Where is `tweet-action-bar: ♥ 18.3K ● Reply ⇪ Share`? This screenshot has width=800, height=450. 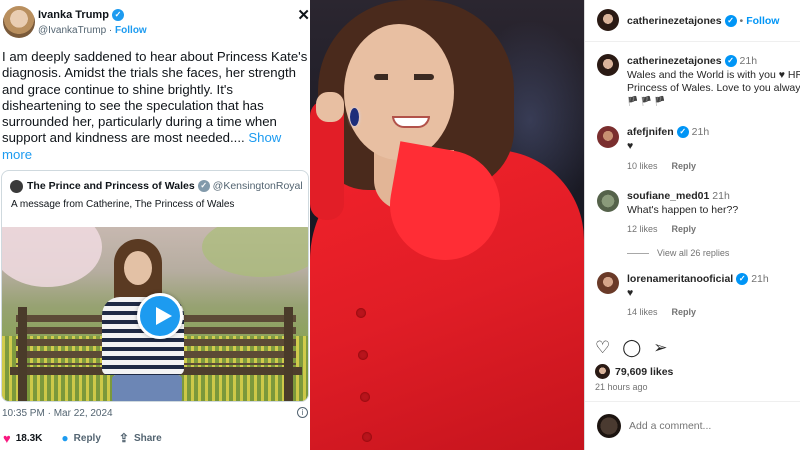
tweet-action-bar: ♥ 18.3K ● Reply ⇪ Share is located at coordinates (155, 438).